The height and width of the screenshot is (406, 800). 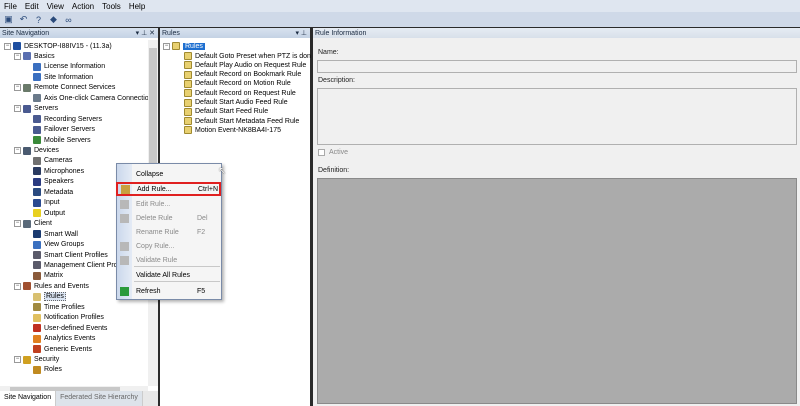 I want to click on tree-item: Speakers, so click(x=49, y=182).